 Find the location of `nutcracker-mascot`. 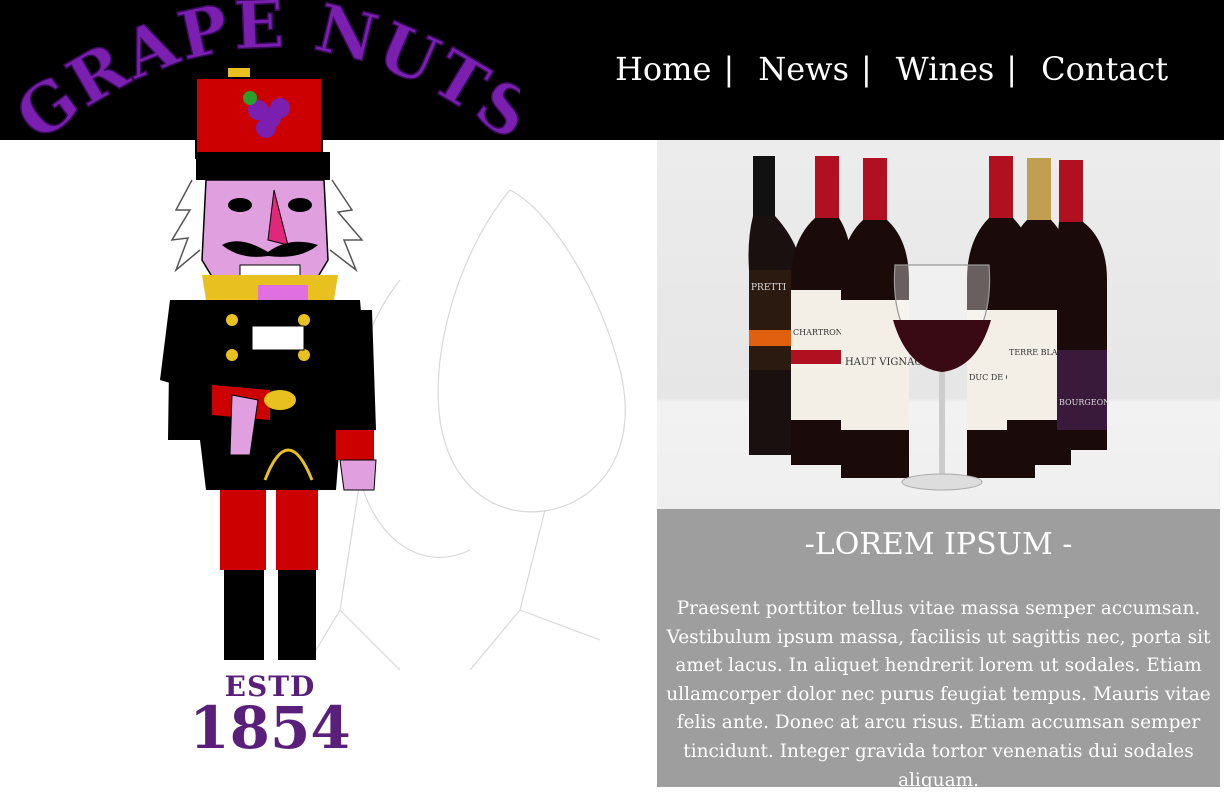

nutcracker-mascot is located at coordinates (268, 364).